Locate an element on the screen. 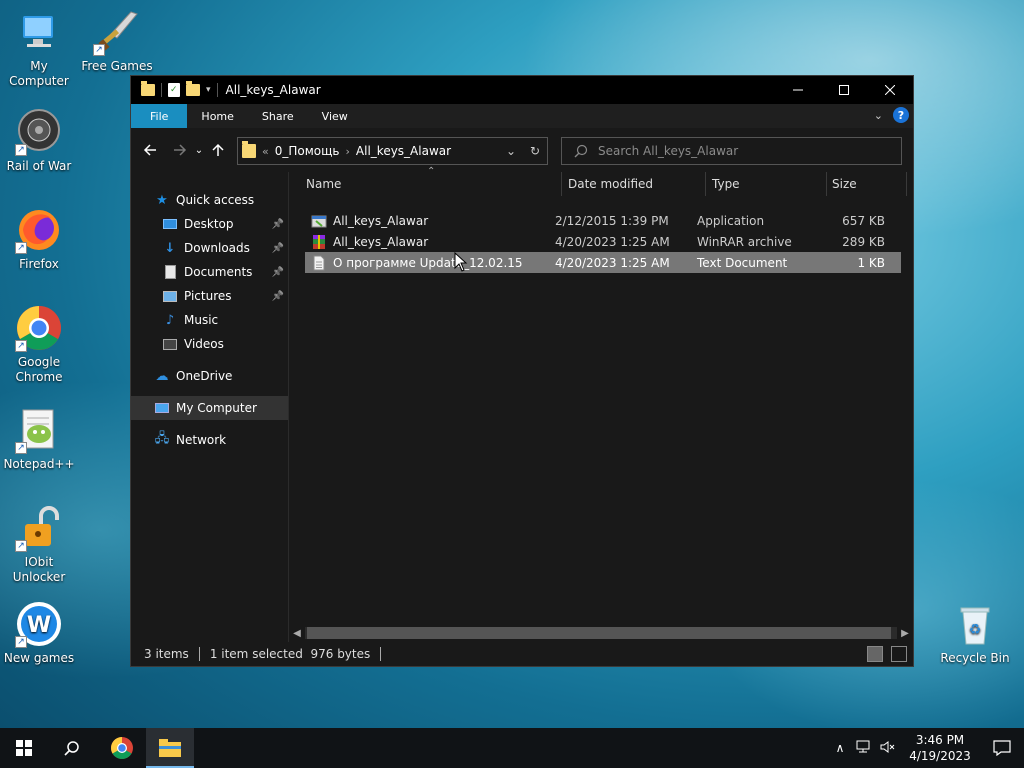  close-button is located at coordinates (890, 90).